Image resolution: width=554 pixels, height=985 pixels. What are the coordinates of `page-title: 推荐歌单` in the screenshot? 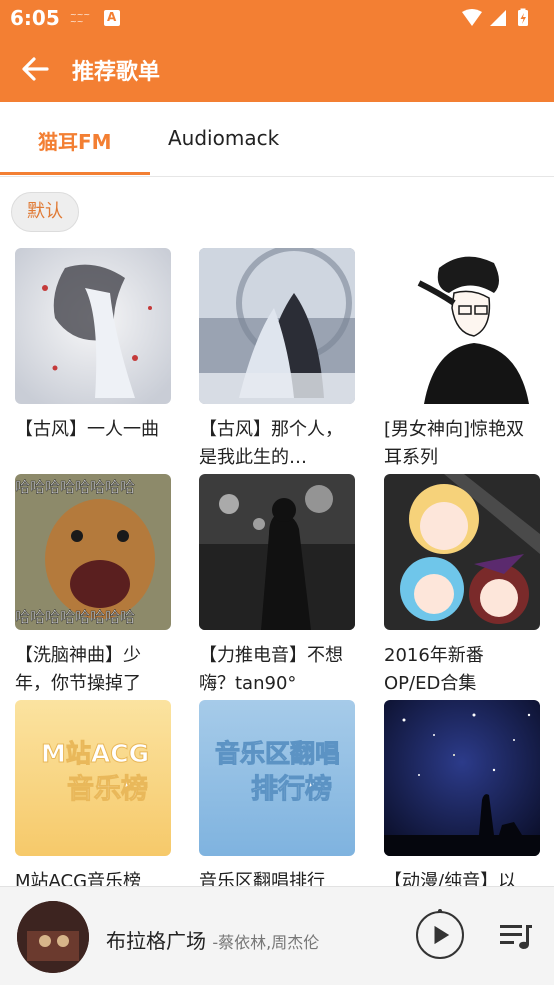 It's located at (116, 72).